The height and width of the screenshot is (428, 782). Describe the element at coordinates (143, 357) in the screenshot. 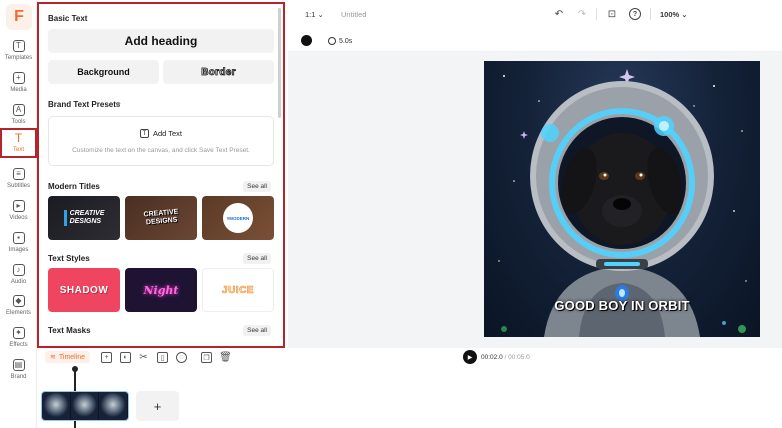

I see `scissors-icon: ✂` at that location.